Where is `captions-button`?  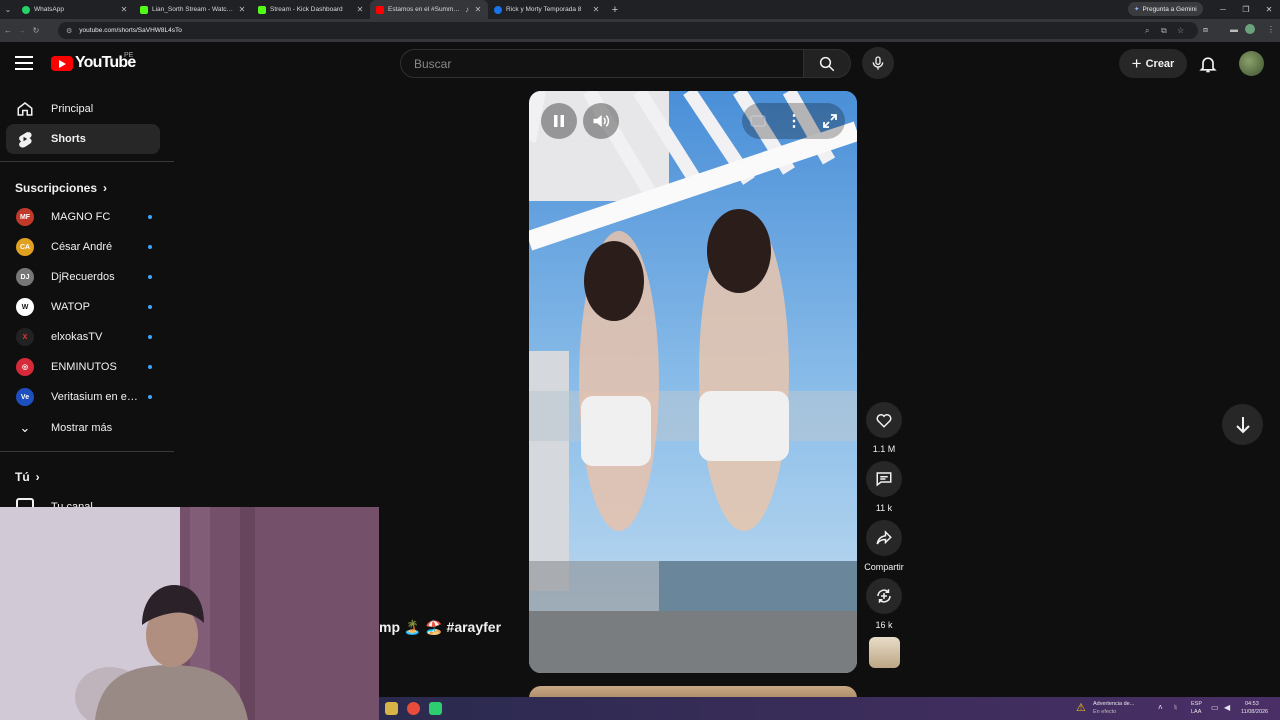 captions-button is located at coordinates (758, 121).